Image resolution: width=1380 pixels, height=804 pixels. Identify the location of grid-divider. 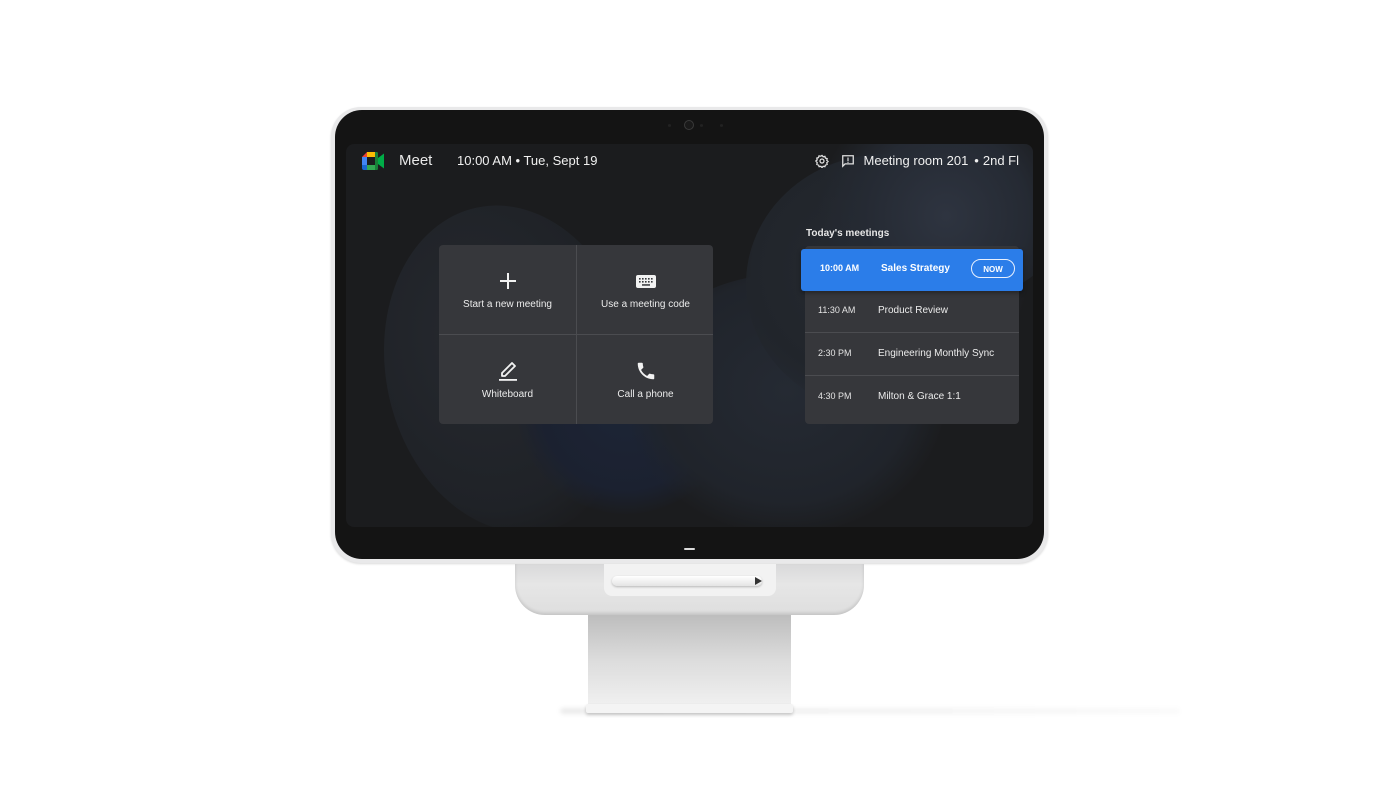
(576, 334).